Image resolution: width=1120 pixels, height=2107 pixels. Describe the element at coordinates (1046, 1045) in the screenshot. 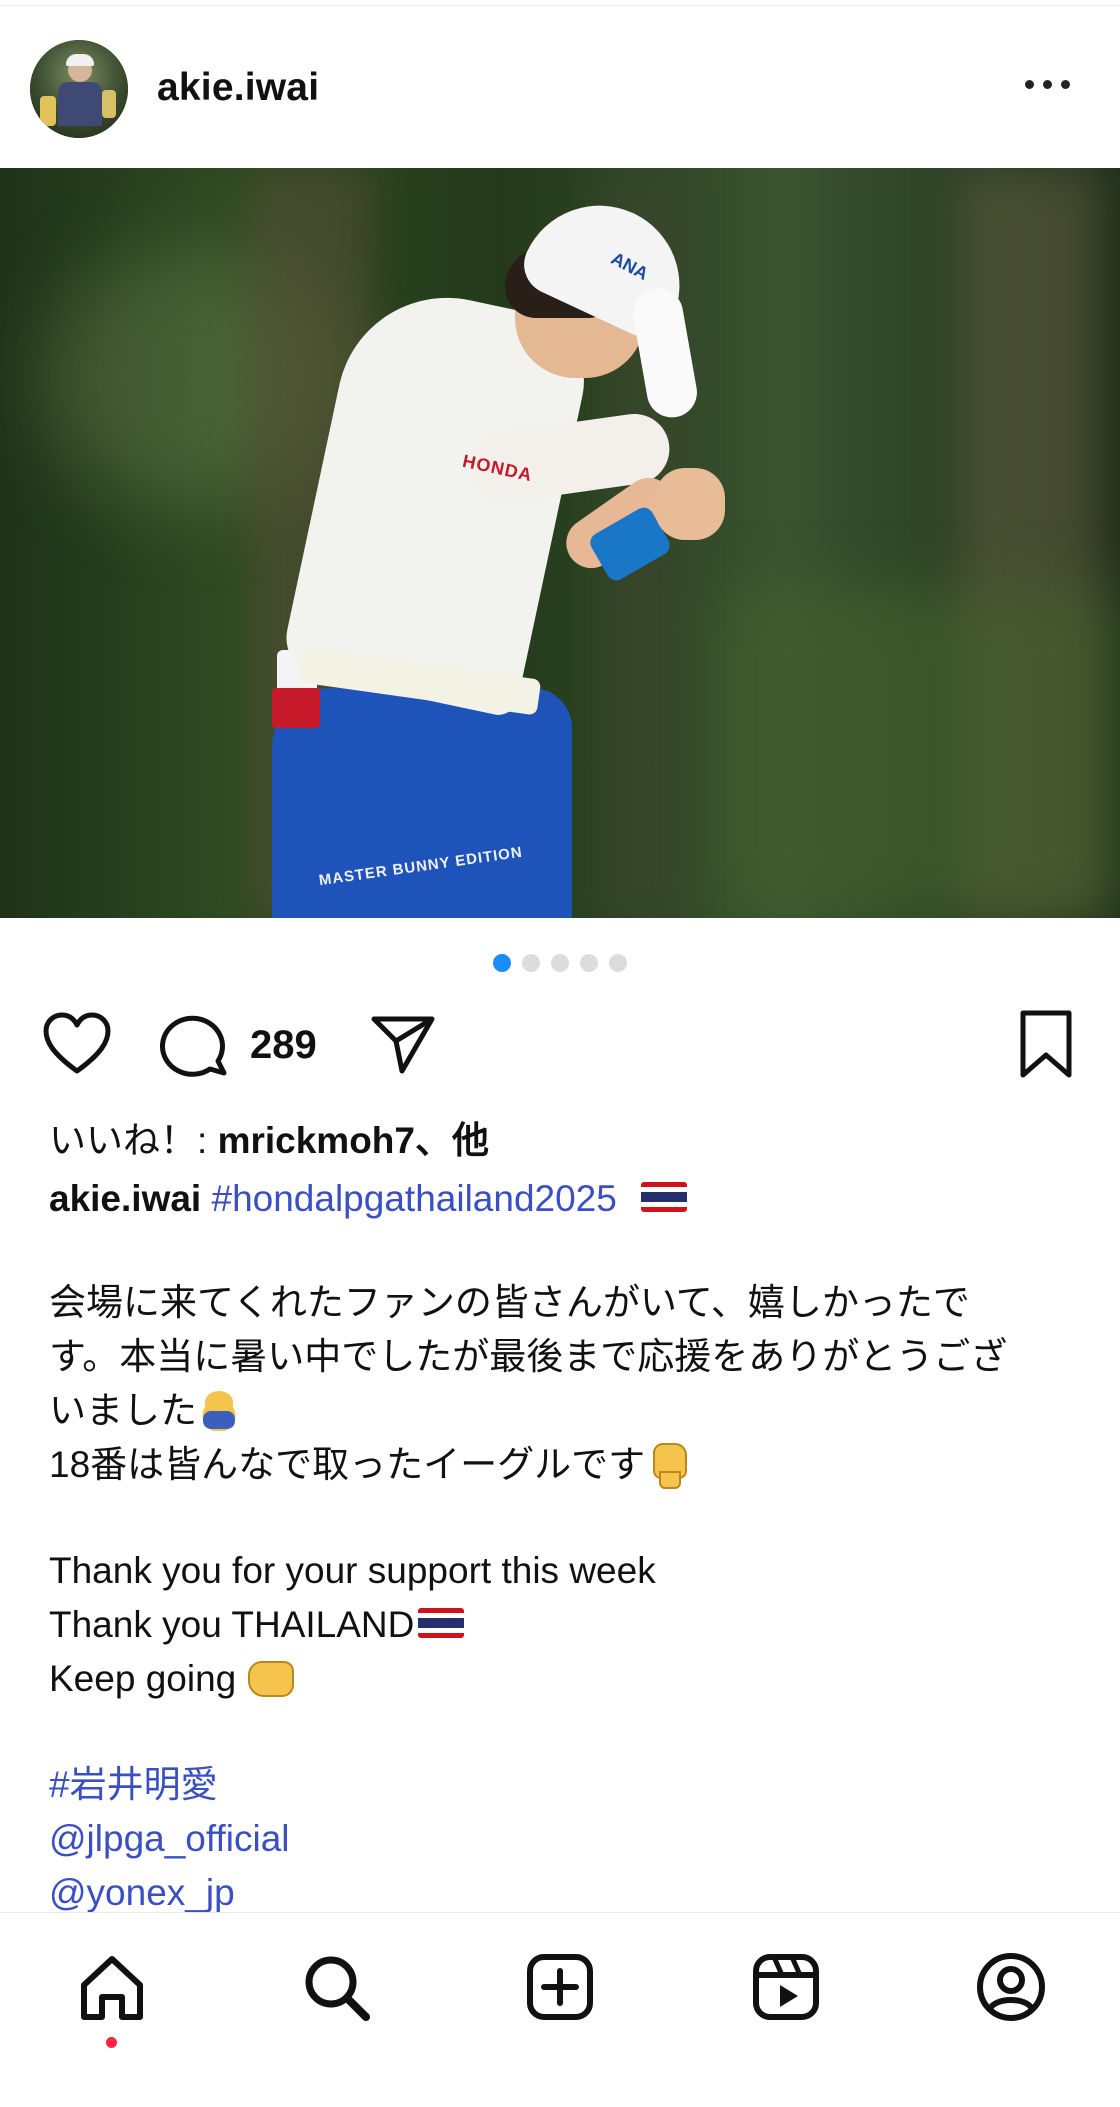

I see `bookmark-icon` at that location.